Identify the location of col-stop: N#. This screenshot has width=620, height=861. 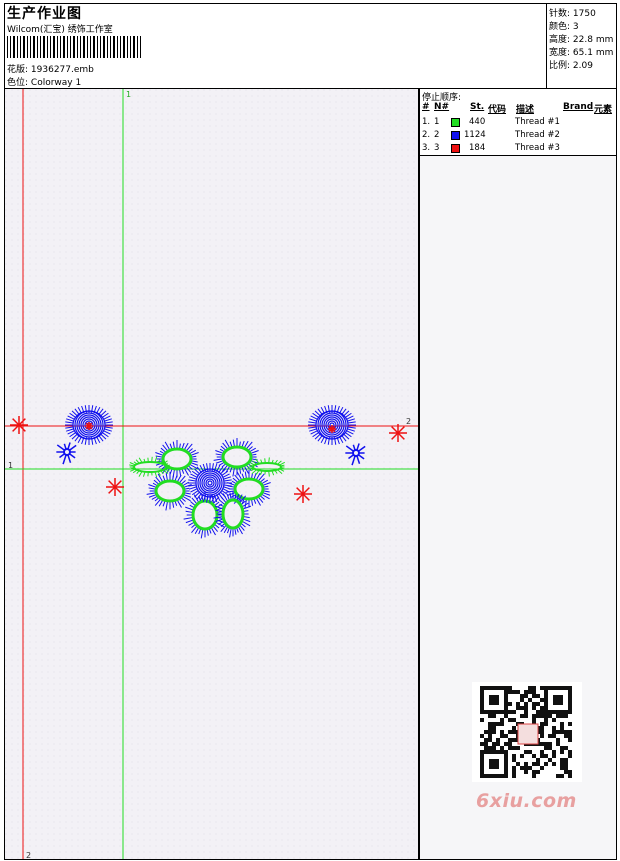
(442, 107).